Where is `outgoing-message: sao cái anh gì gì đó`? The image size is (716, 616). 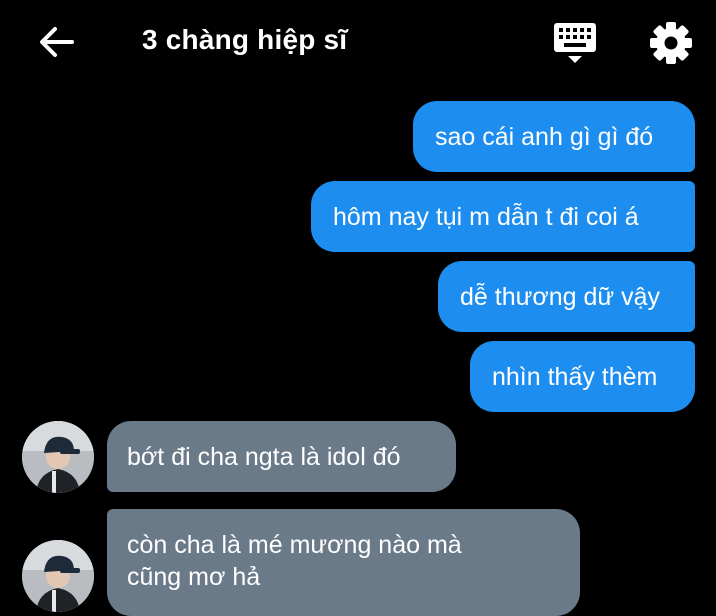
outgoing-message: sao cái anh gì gì đó is located at coordinates (554, 136).